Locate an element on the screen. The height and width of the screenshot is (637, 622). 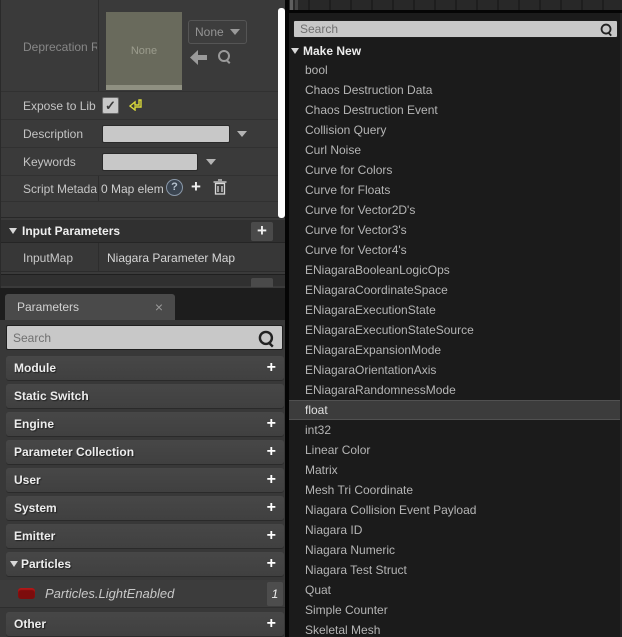
parameter-particles-lightenabled: Particles.LightEnabled 1 is located at coordinates (142, 594).